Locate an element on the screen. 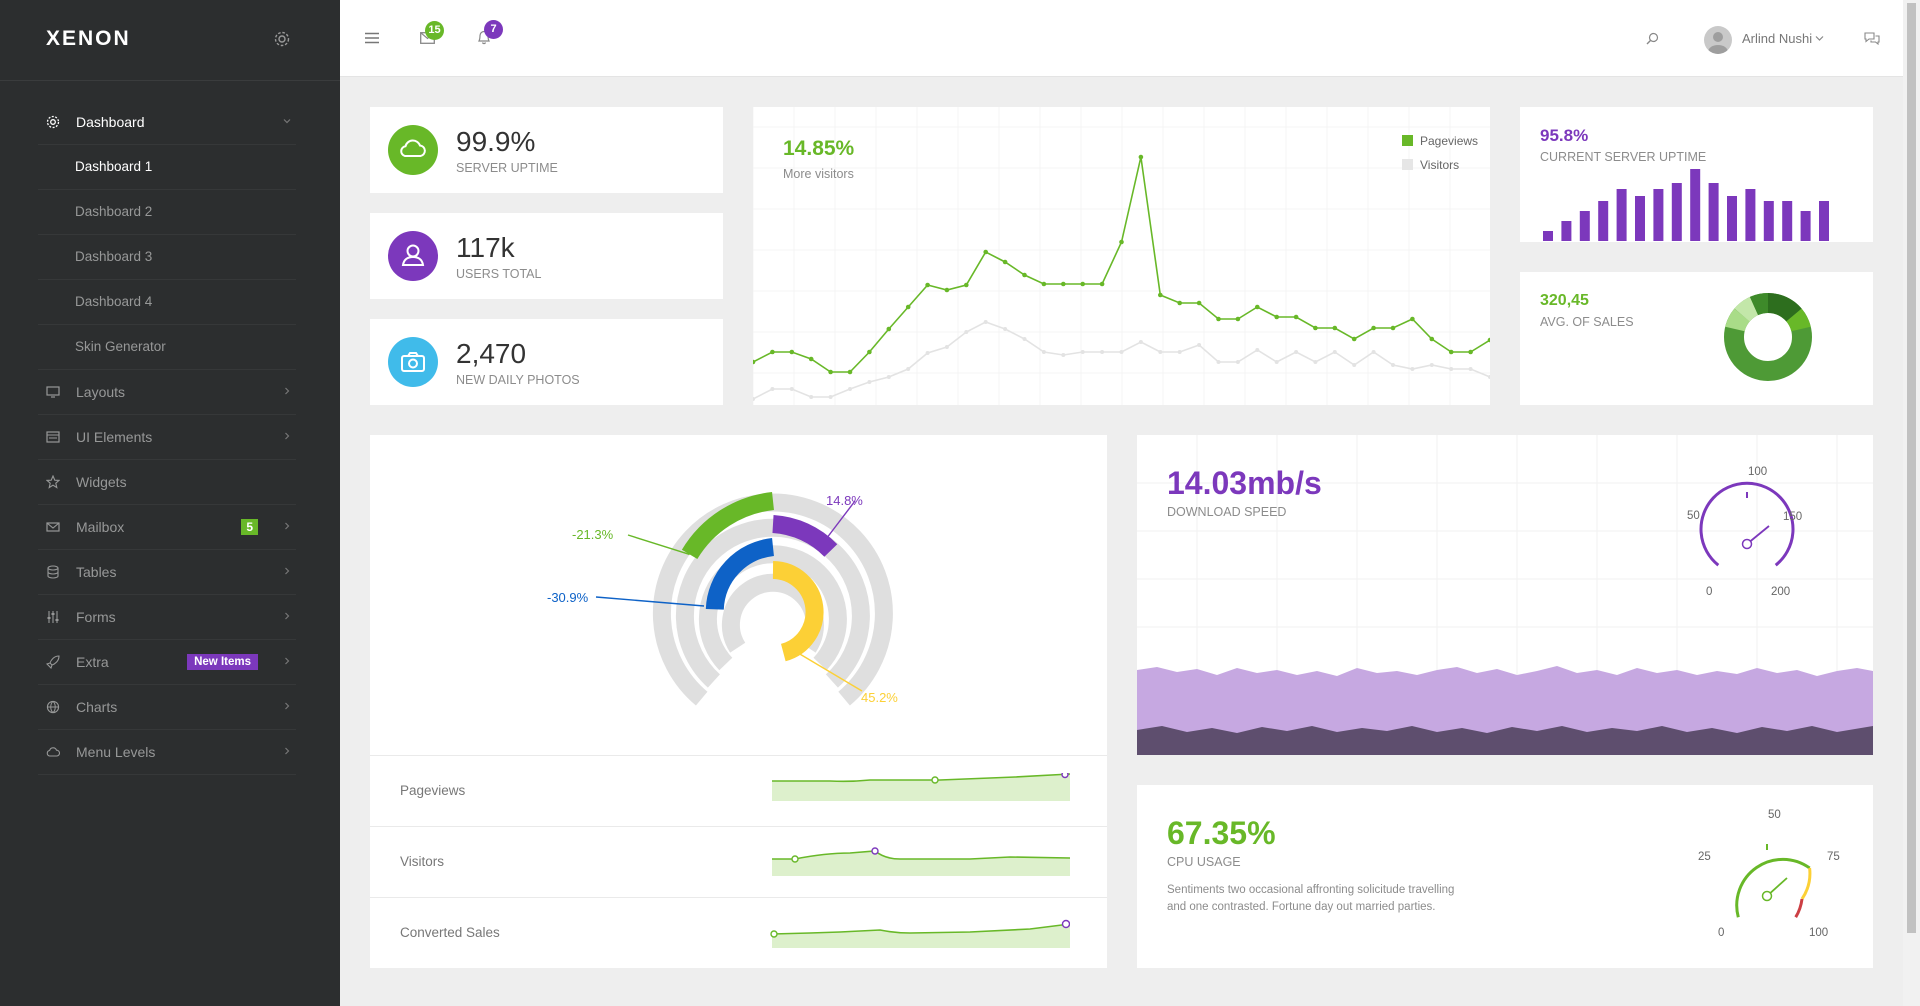 The height and width of the screenshot is (1006, 1920). stat-card-users-total: 117k USERS TOTAL is located at coordinates (546, 256).